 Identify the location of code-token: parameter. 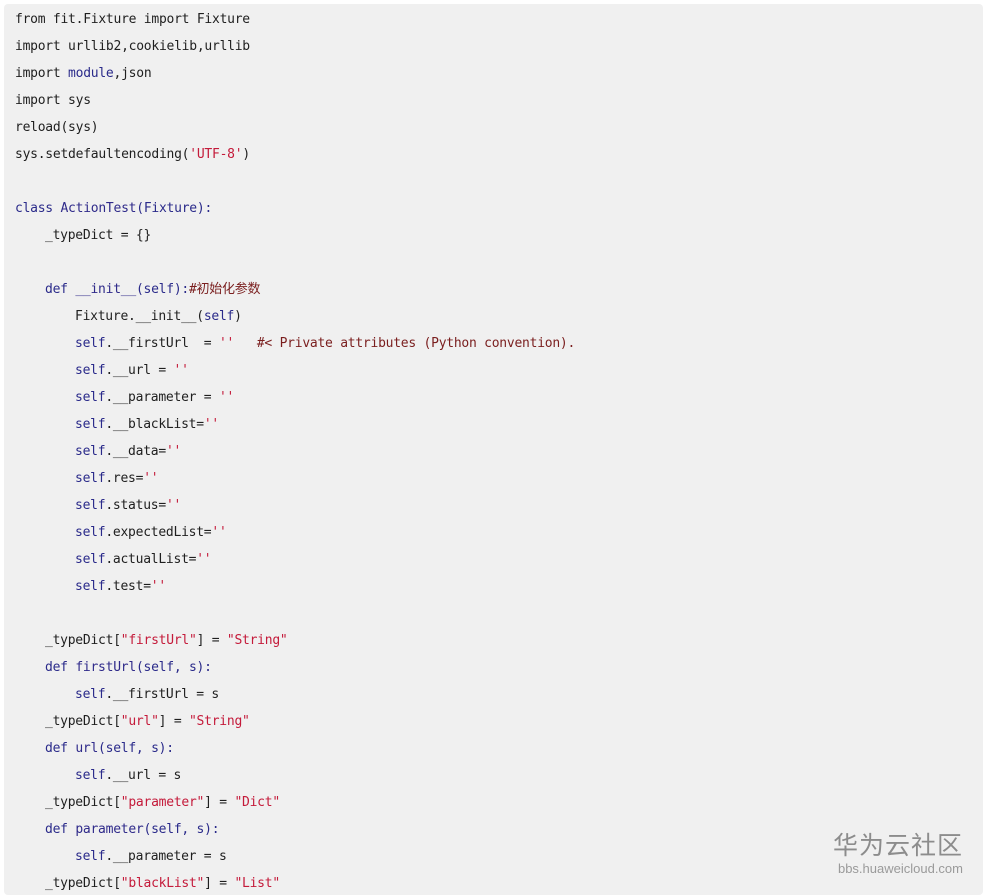
(109, 829).